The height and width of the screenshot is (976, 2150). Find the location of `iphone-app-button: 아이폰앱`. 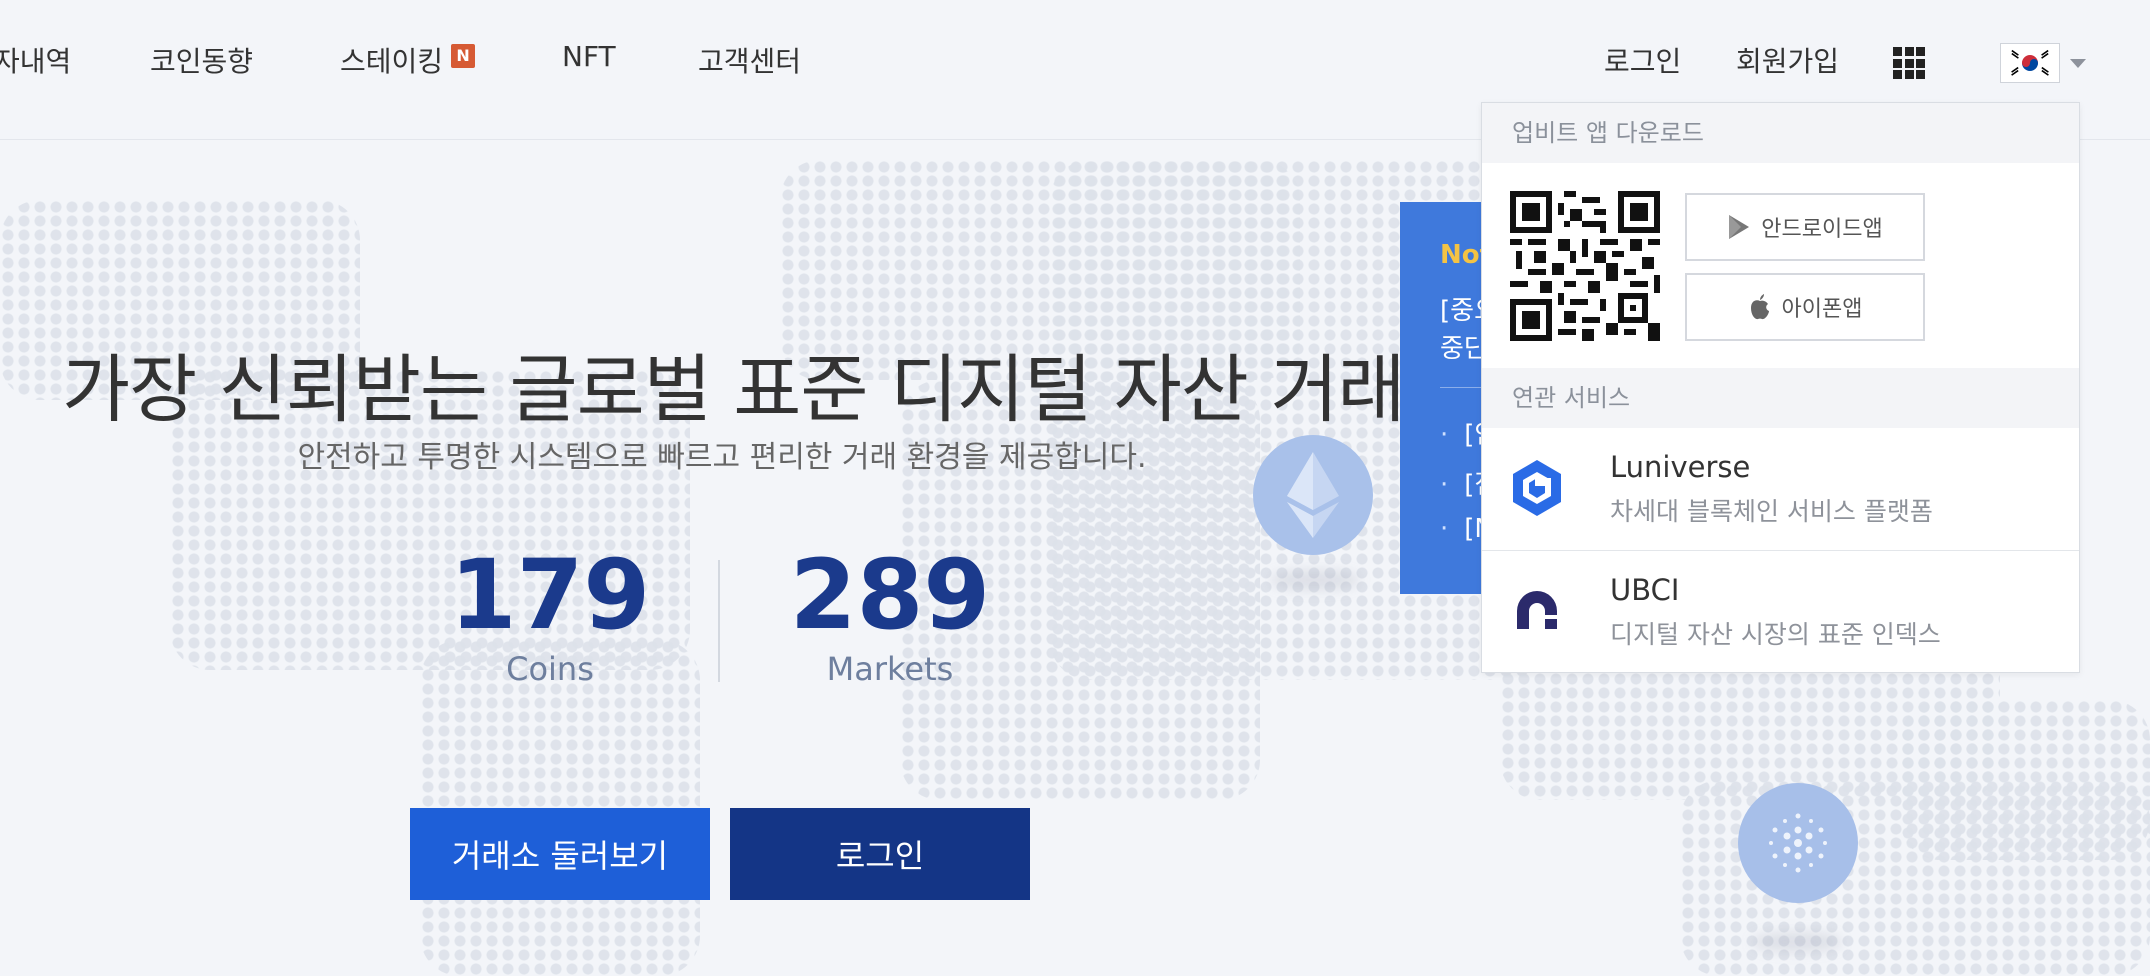

iphone-app-button: 아이폰앱 is located at coordinates (1805, 307).